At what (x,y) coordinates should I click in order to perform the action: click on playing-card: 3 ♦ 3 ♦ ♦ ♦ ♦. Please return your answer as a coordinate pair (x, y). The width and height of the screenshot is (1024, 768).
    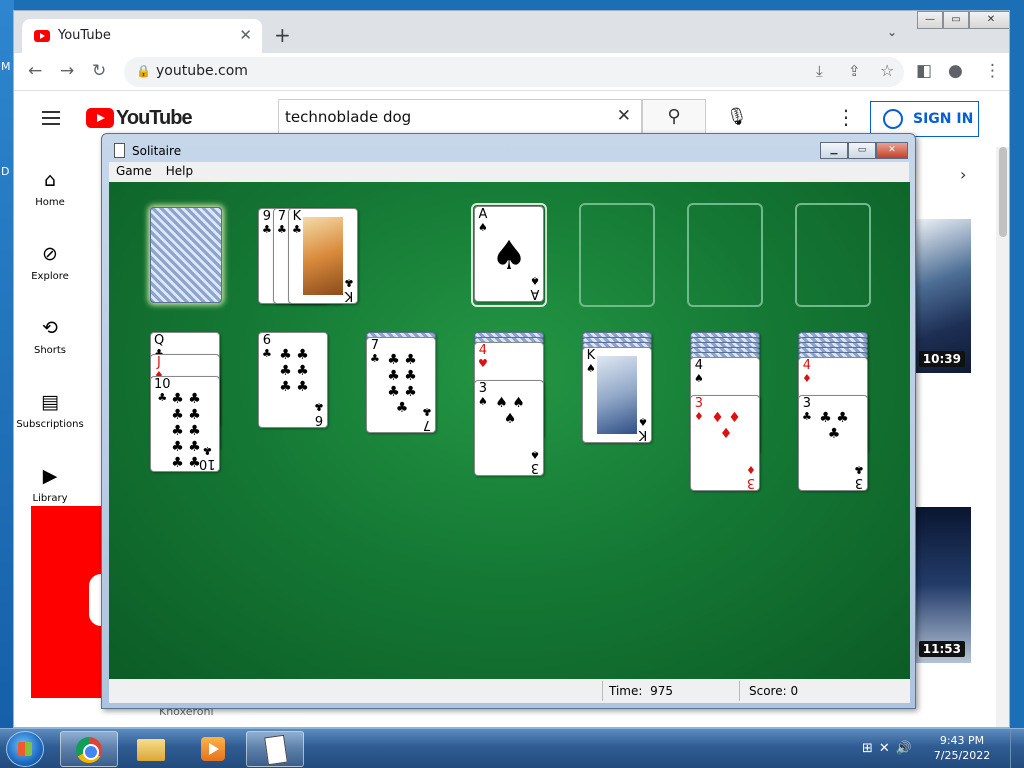
    Looking at the image, I should click on (725, 443).